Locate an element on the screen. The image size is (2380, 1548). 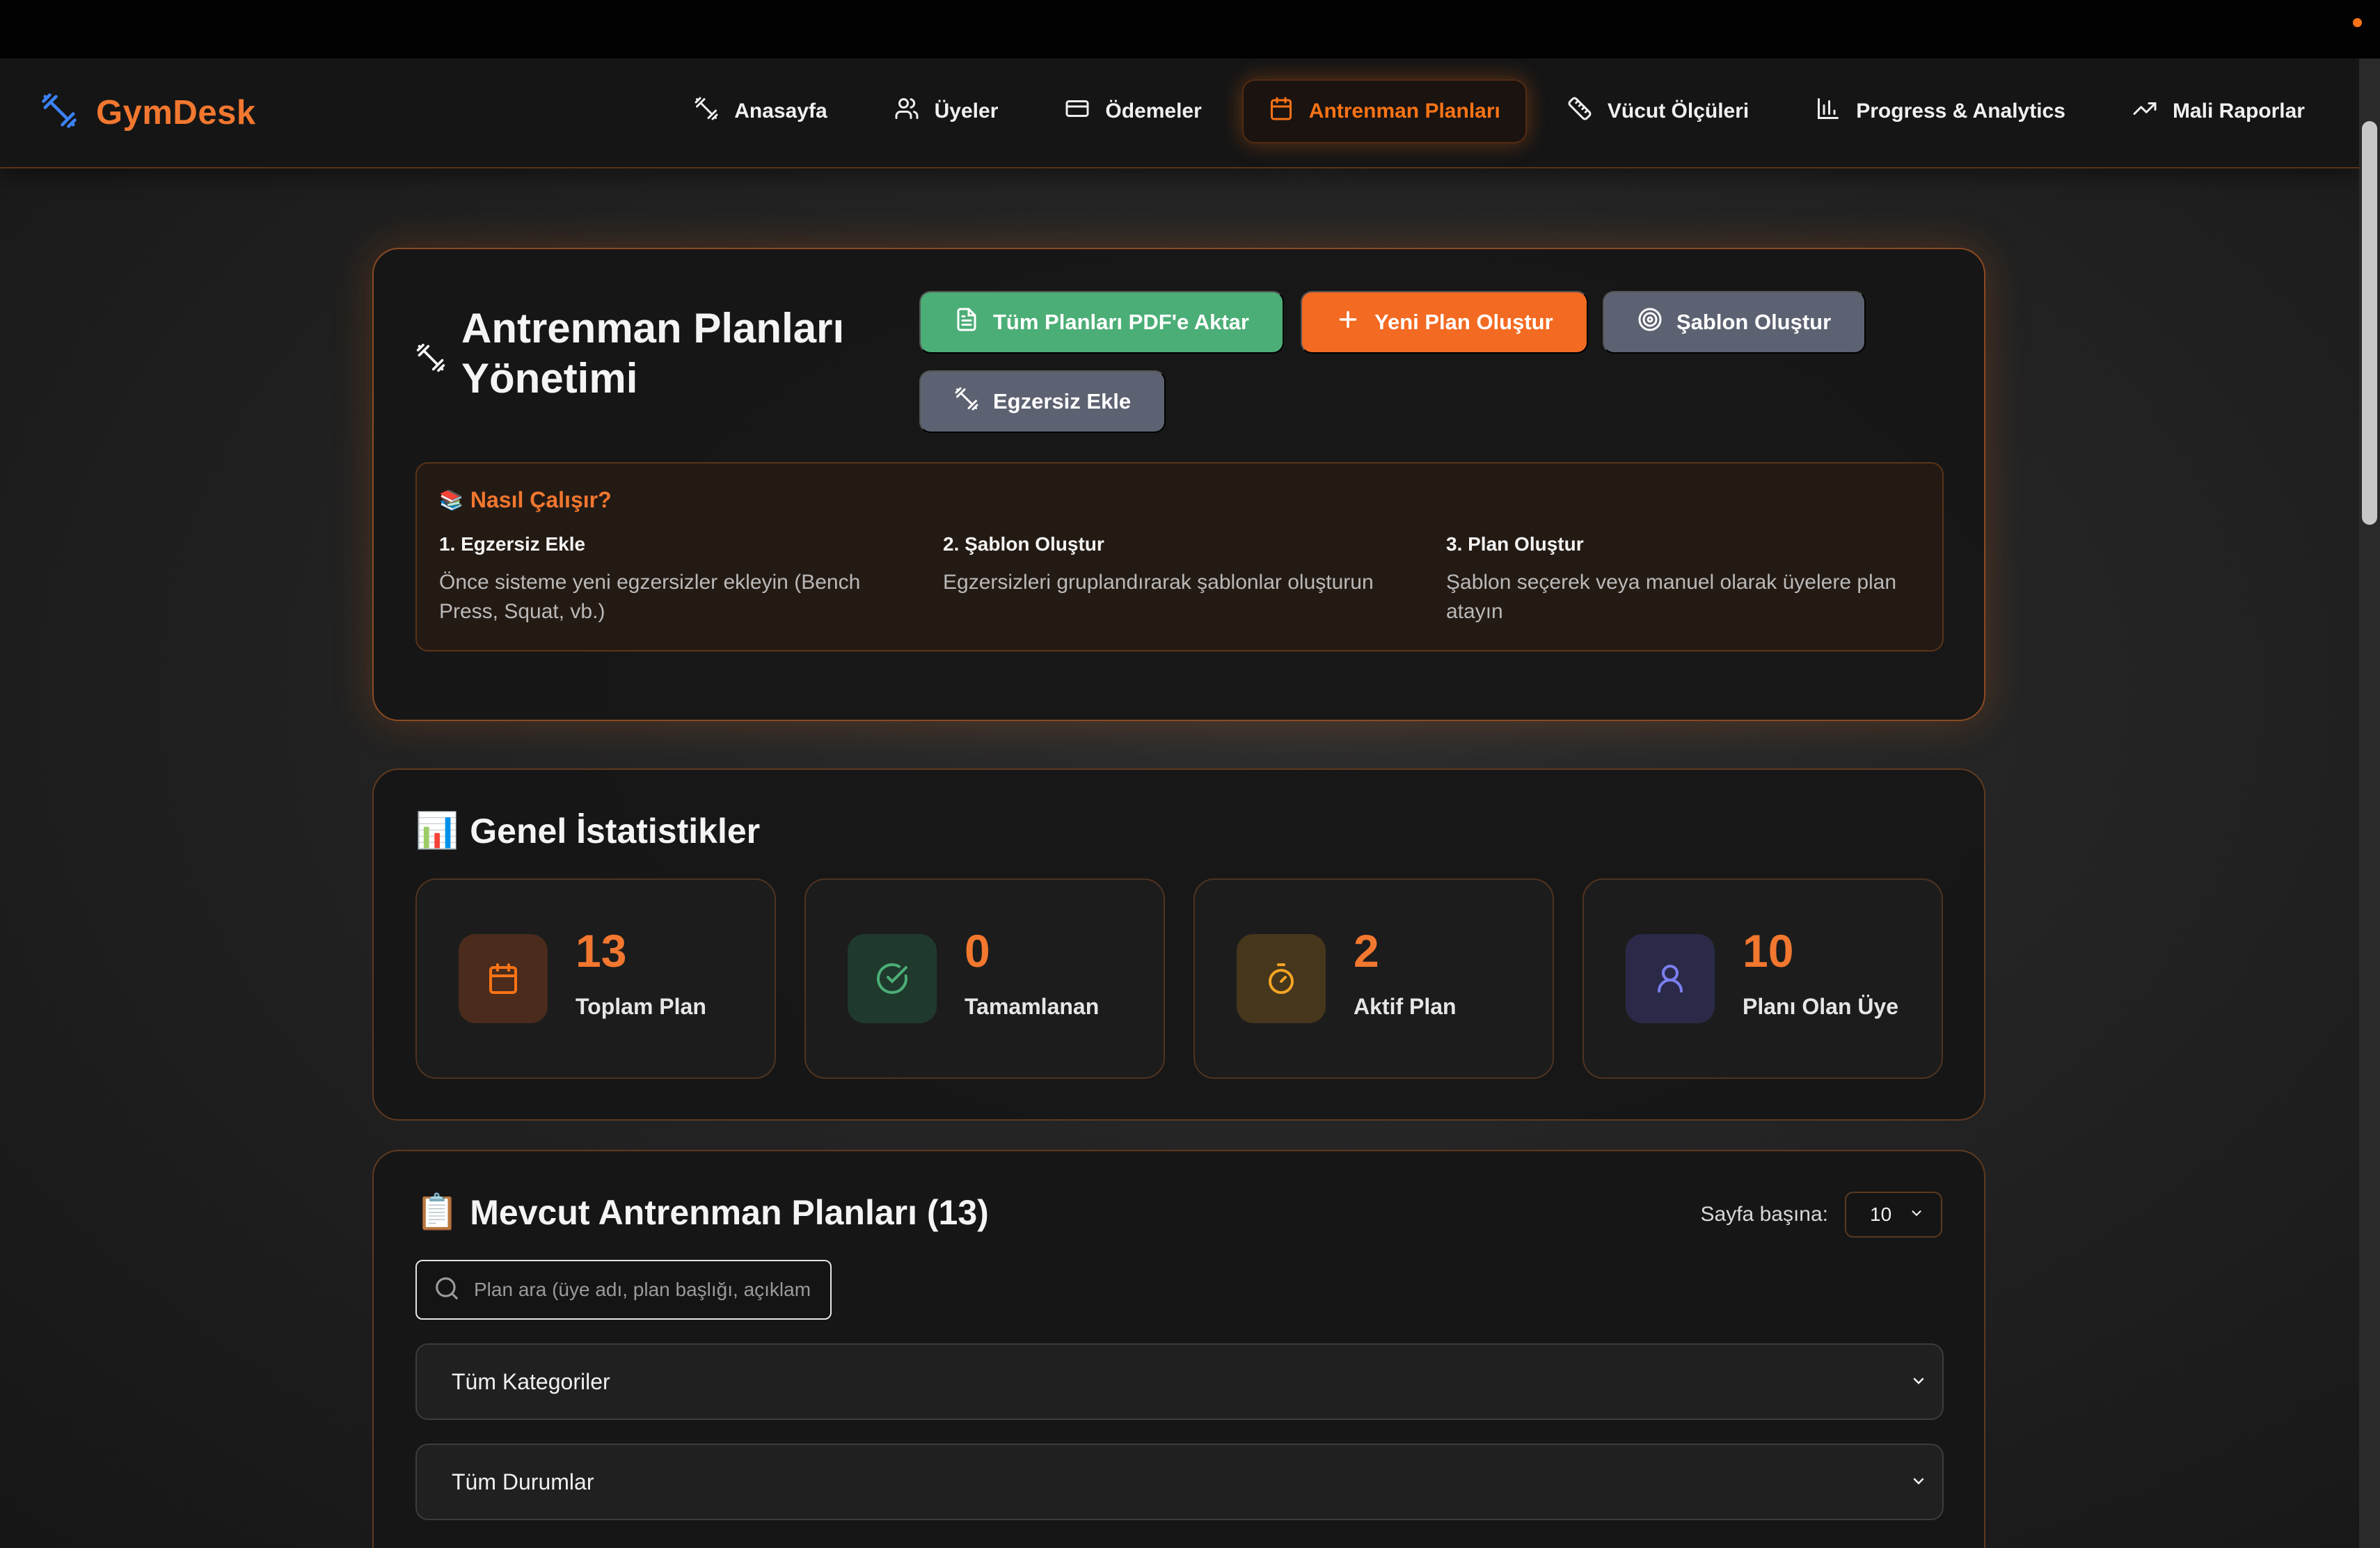
per-page-label: Sayfa başına: is located at coordinates (1764, 1214).